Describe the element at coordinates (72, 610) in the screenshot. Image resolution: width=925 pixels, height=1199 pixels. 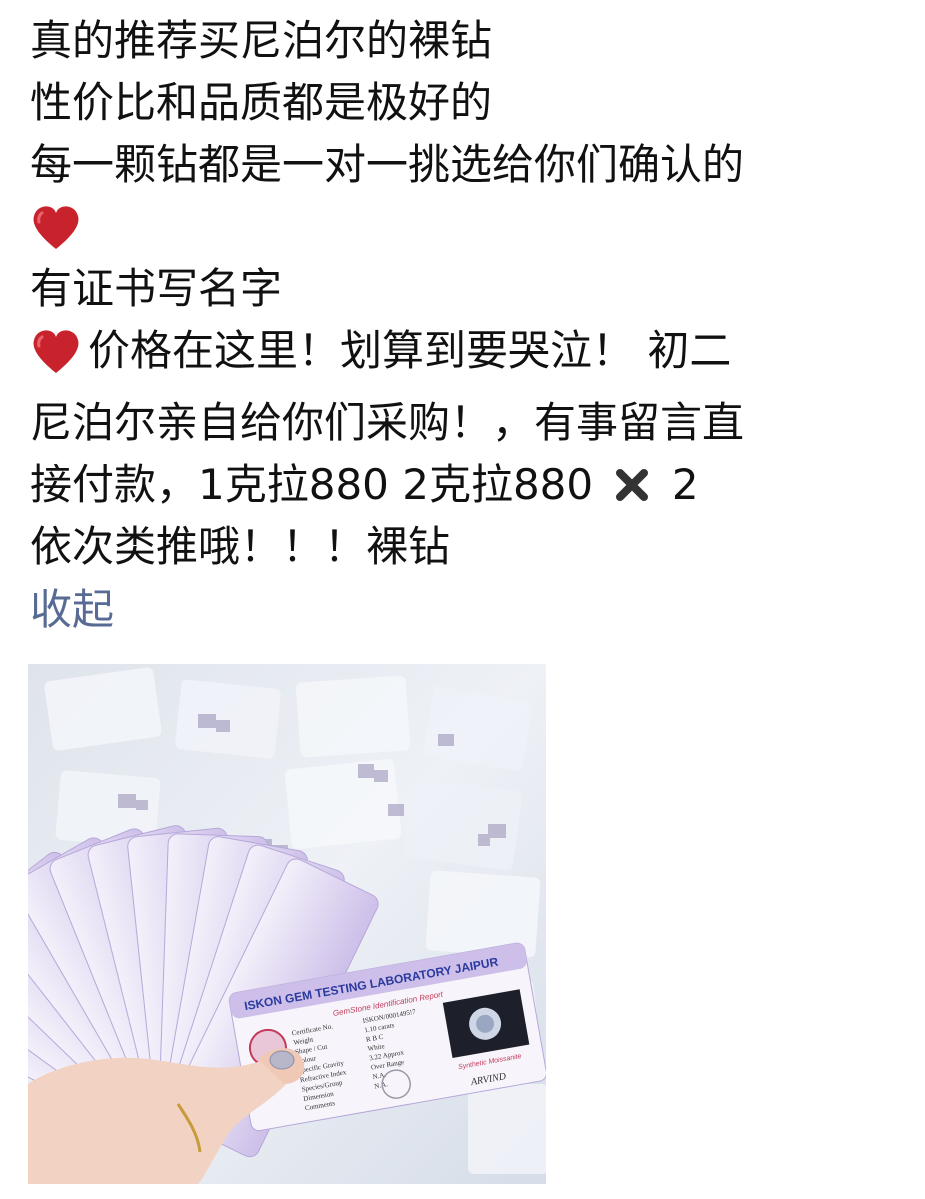
I see `collapse-link: 收起` at that location.